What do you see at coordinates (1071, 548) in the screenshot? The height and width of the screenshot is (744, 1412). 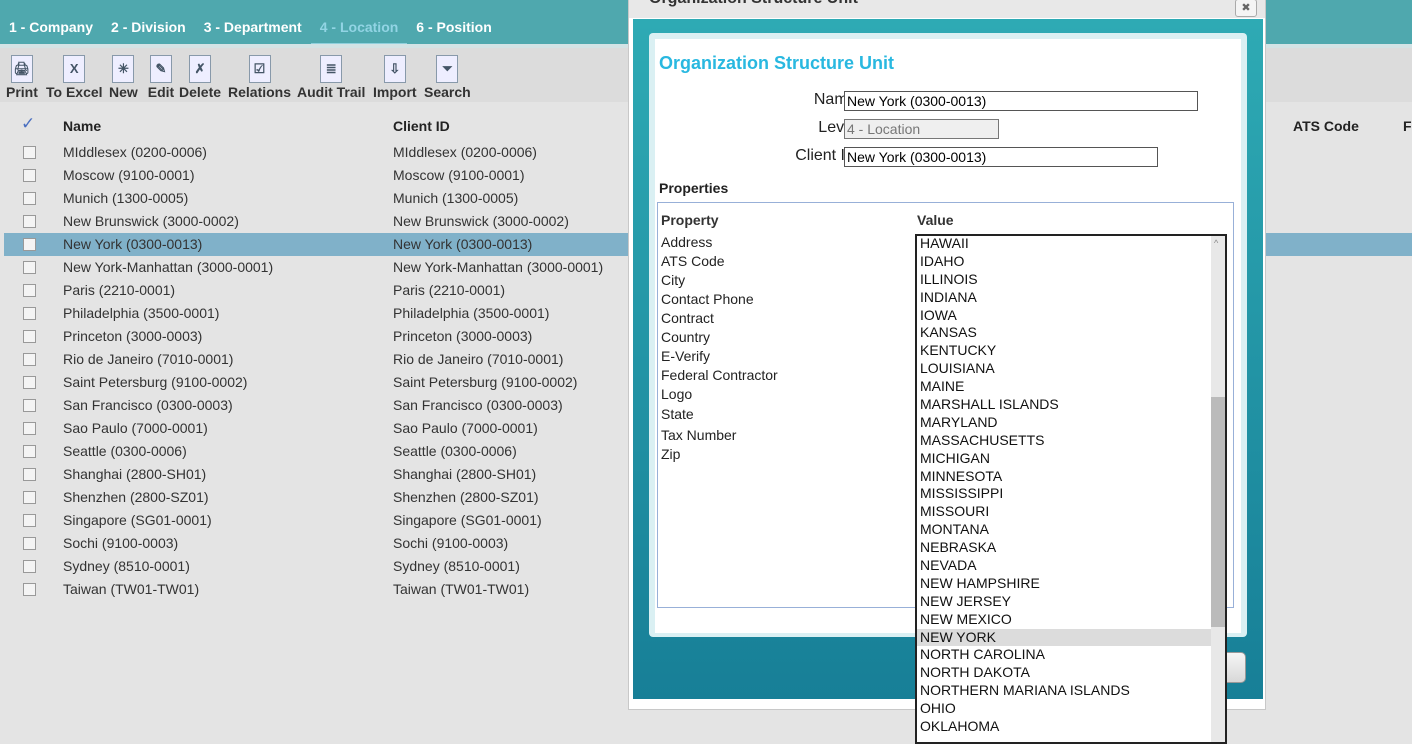 I see `dropdown-option: NEBRASKA` at bounding box center [1071, 548].